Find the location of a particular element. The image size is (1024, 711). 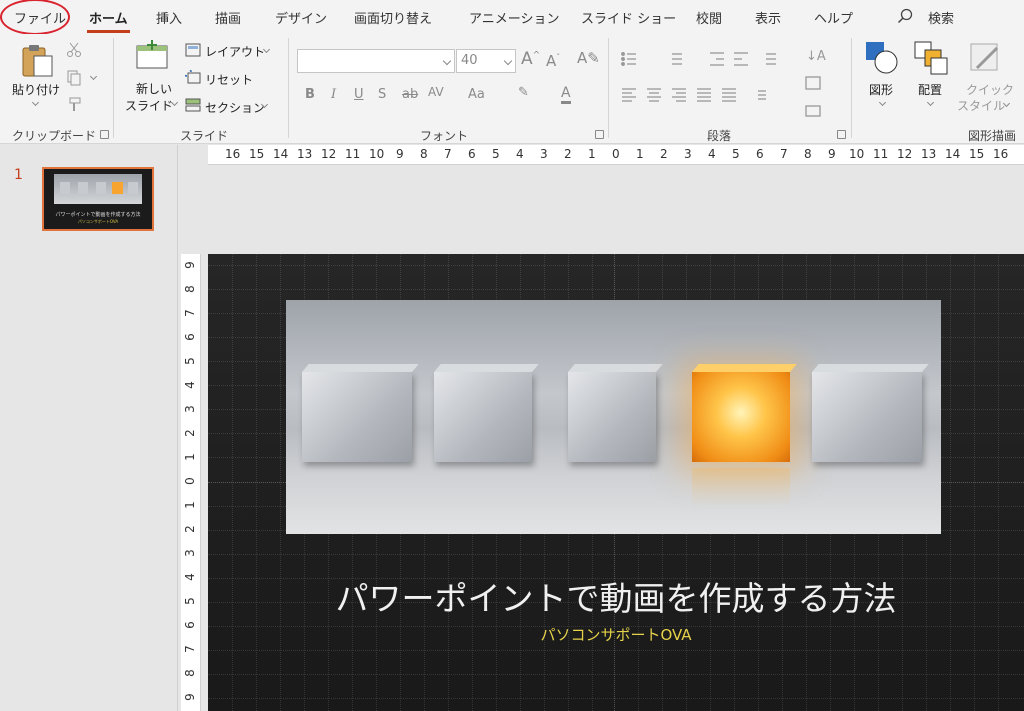

shapes-icon is located at coordinates (882, 58).